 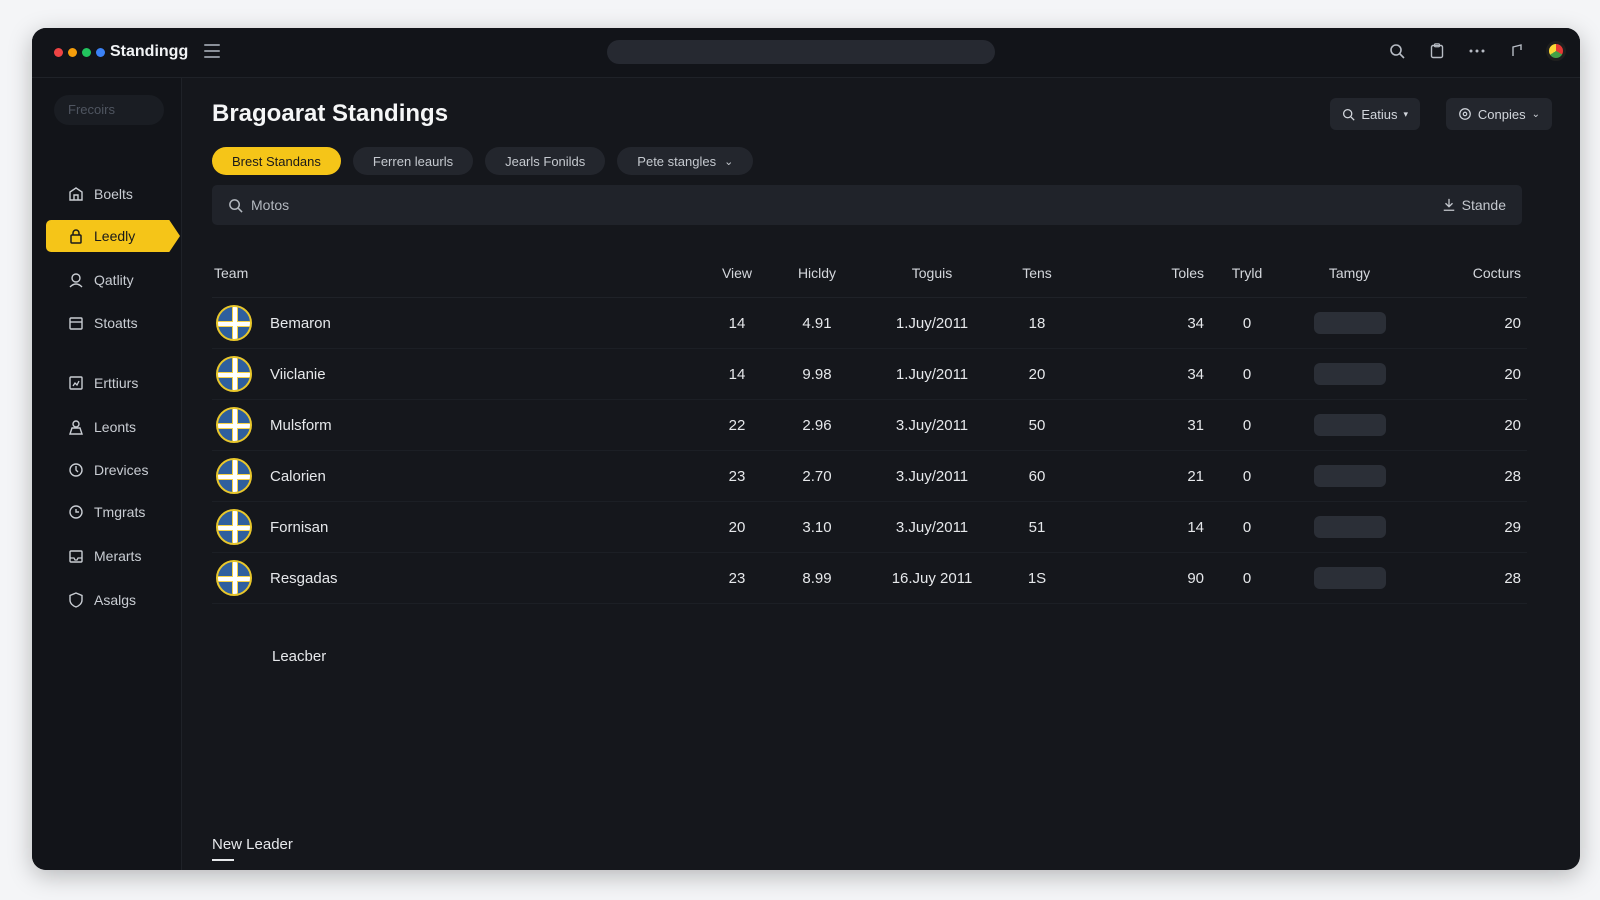 What do you see at coordinates (1195, 527) in the screenshot?
I see `cell-toles: 14` at bounding box center [1195, 527].